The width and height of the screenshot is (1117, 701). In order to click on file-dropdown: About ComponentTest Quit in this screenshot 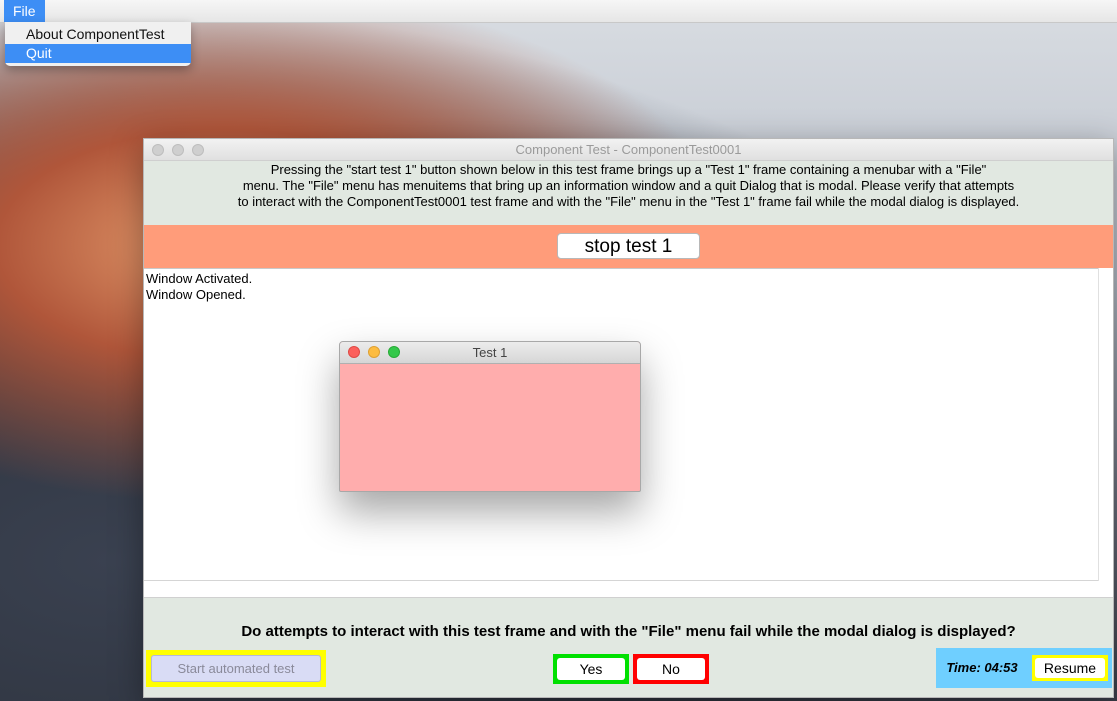, I will do `click(98, 44)`.